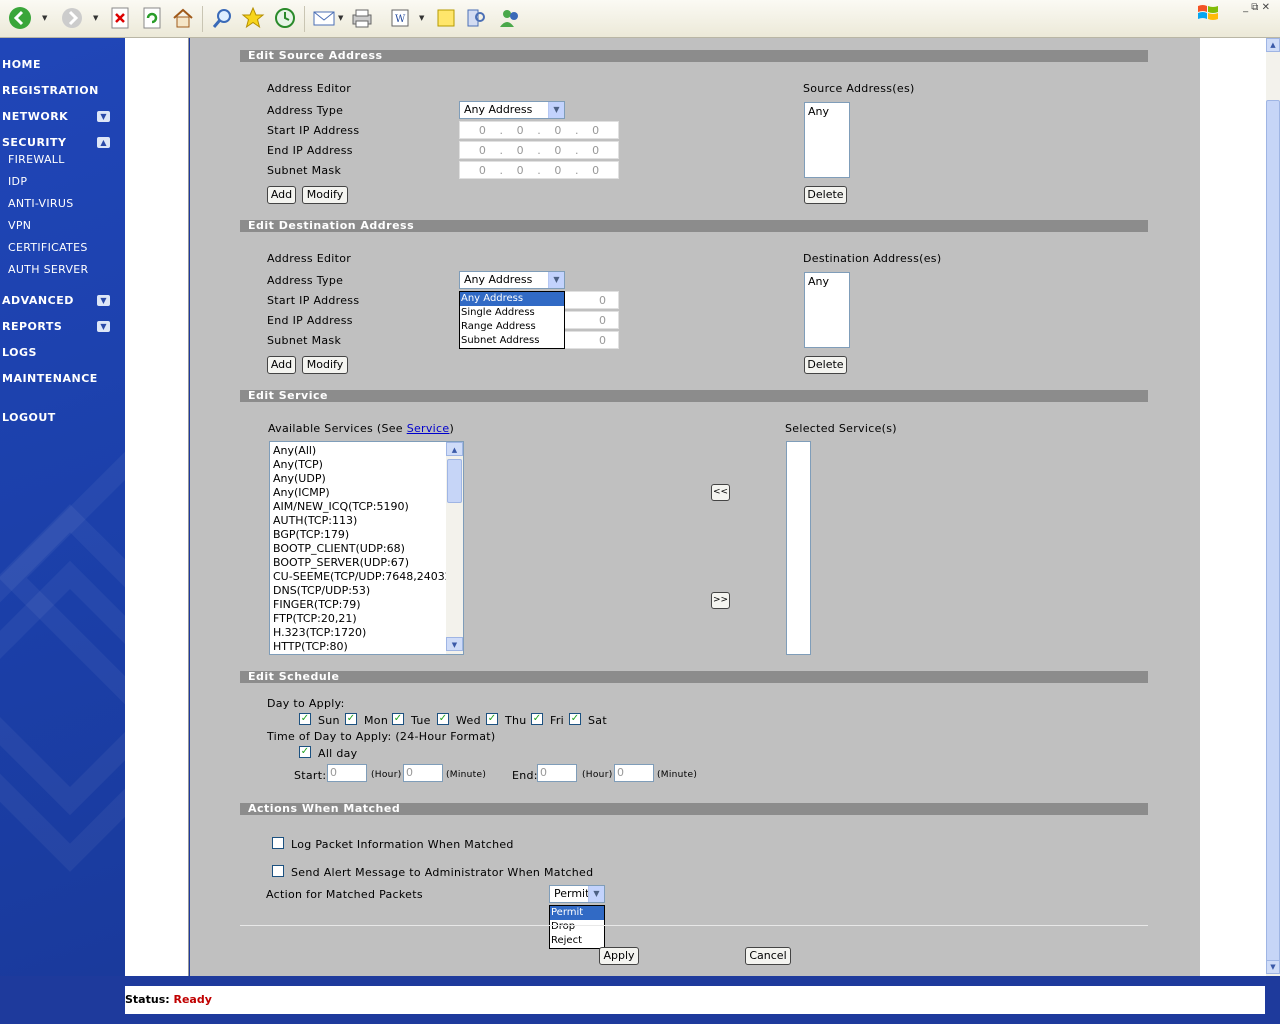  What do you see at coordinates (398, 719) in the screenshot?
I see `tue-checkbox: ✓` at bounding box center [398, 719].